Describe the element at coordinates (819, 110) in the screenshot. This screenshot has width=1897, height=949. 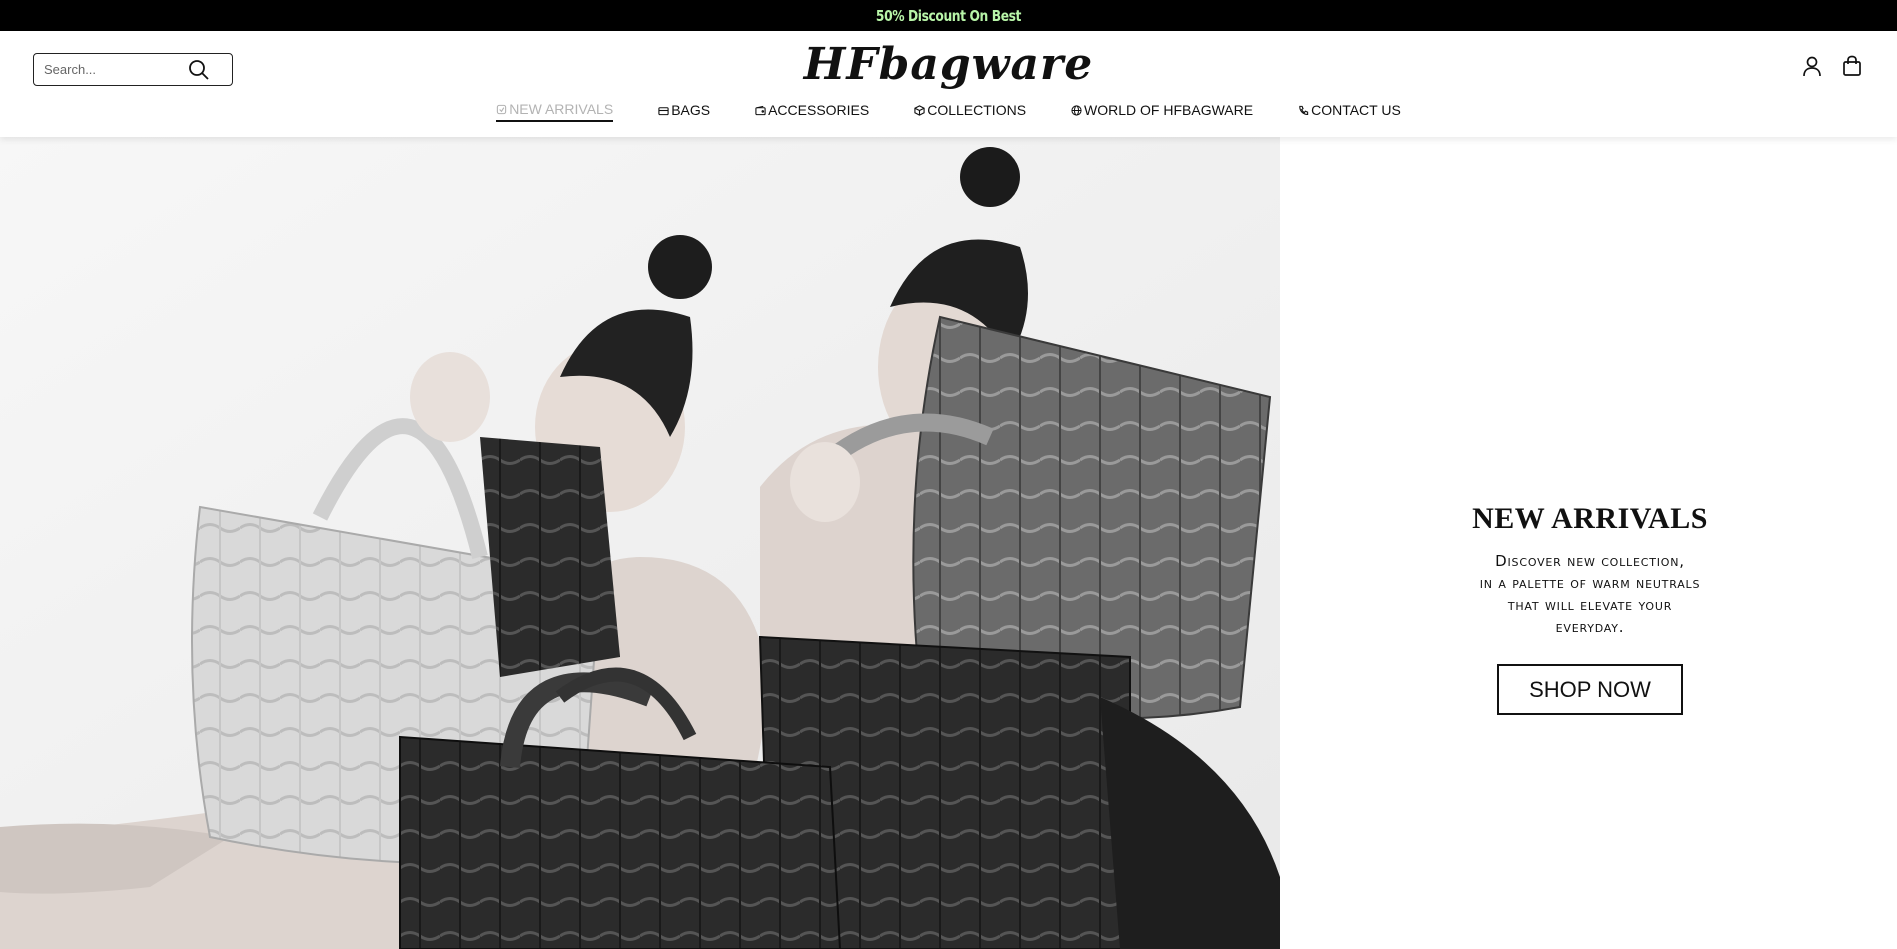
I see `nav-label: ACCESSORIES` at that location.